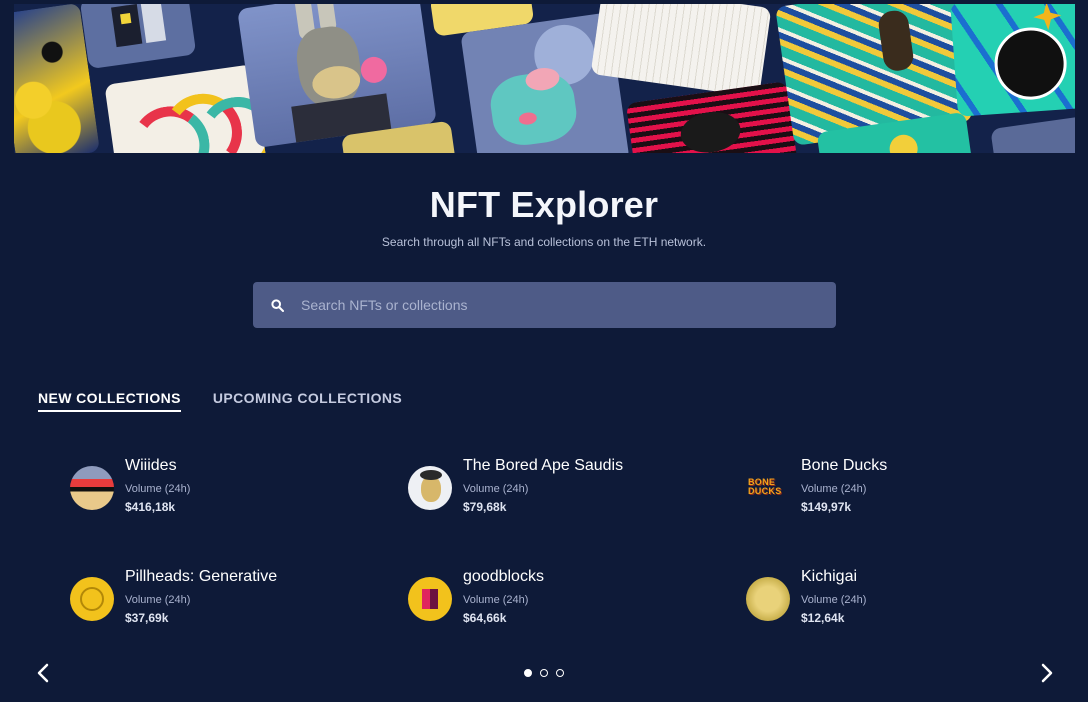 Image resolution: width=1088 pixels, height=702 pixels. I want to click on tab-upcoming-collections: UPCOMING COLLECTIONS, so click(307, 401).